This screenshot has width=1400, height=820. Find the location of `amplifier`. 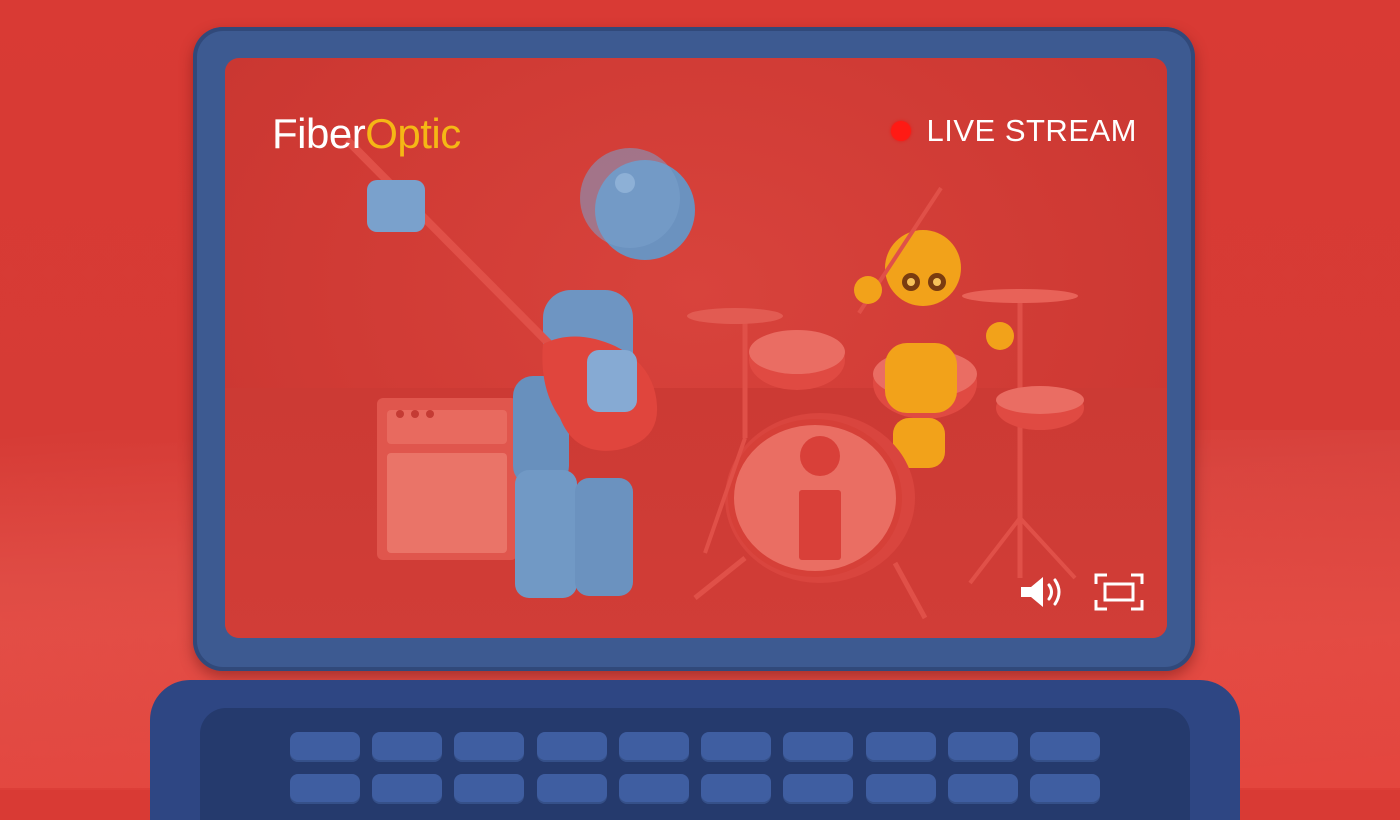

amplifier is located at coordinates (447, 479).